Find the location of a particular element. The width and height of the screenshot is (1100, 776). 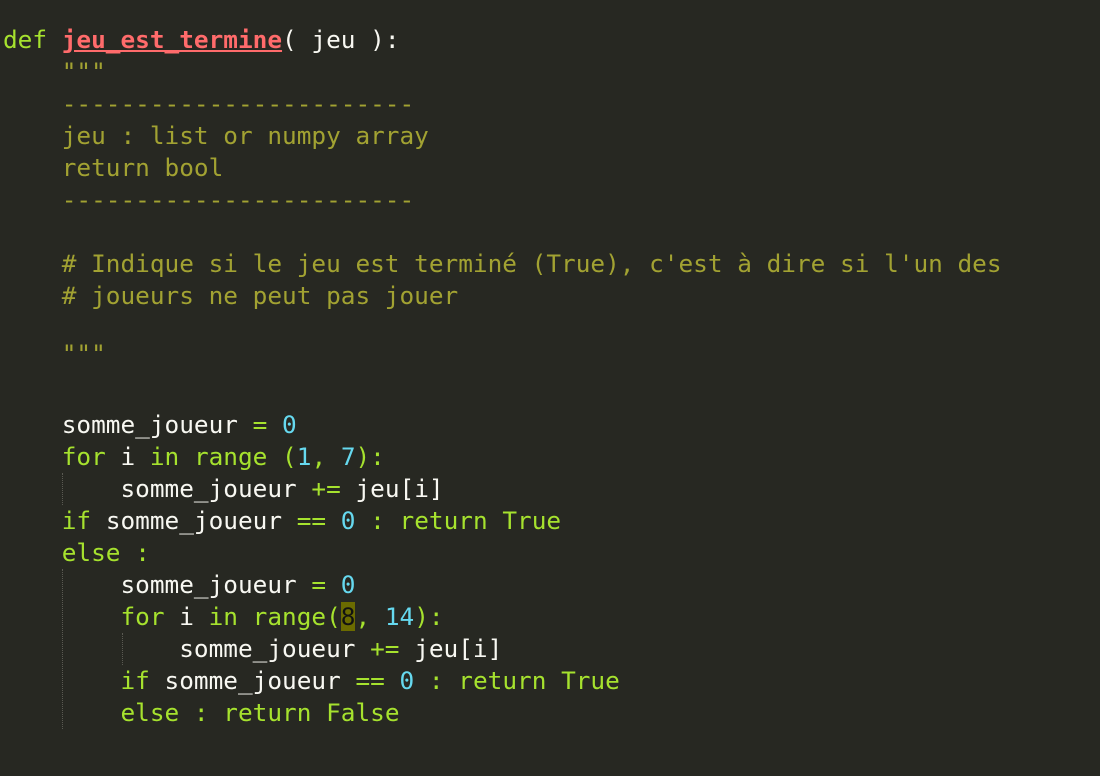

code-line-22: else : return False is located at coordinates (260, 712).